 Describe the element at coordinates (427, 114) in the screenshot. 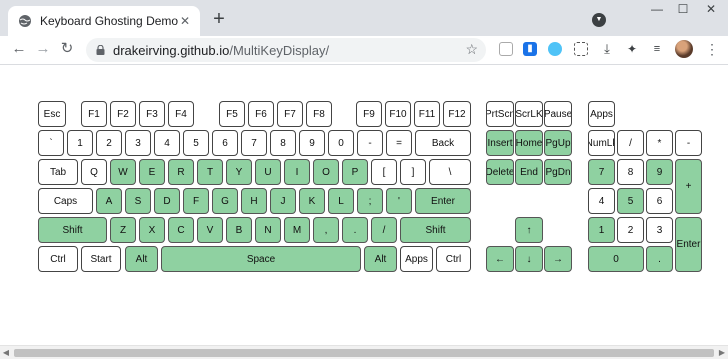

I see `key-f11: F11` at that location.